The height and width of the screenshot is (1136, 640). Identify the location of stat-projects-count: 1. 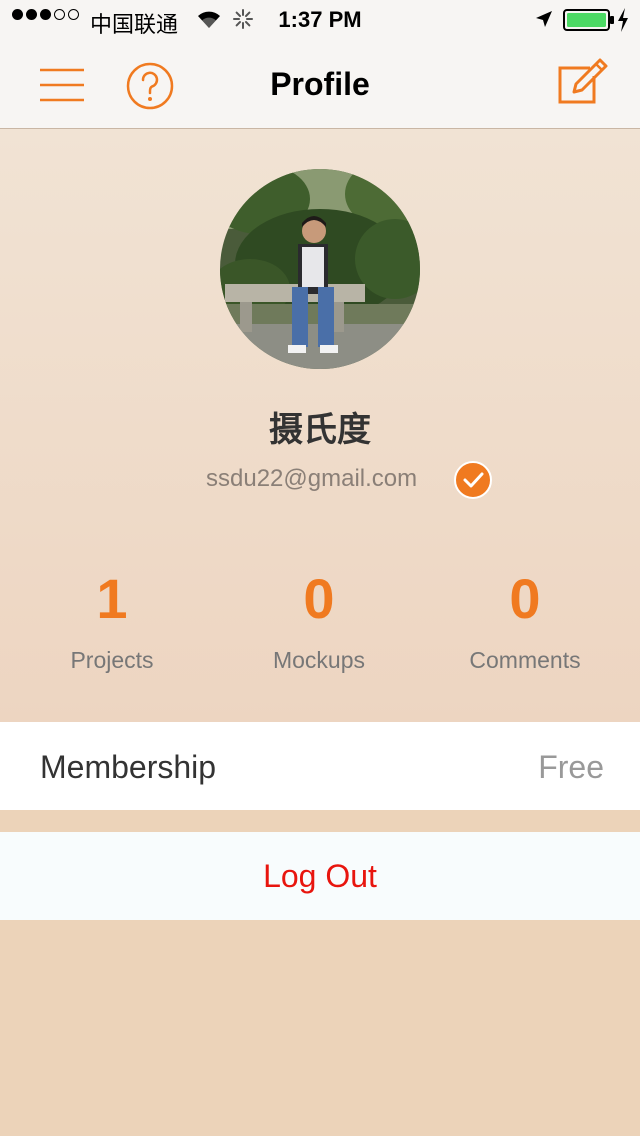
(112, 598).